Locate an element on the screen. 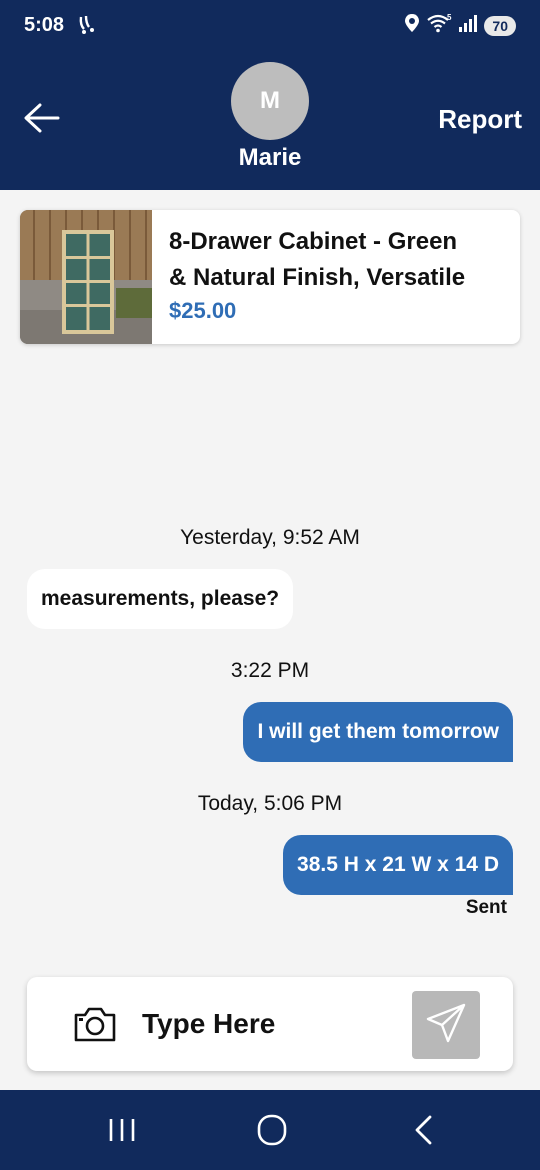 This screenshot has height=1170, width=540. message-timestamp: Yesterday, 9:52 AM is located at coordinates (270, 537).